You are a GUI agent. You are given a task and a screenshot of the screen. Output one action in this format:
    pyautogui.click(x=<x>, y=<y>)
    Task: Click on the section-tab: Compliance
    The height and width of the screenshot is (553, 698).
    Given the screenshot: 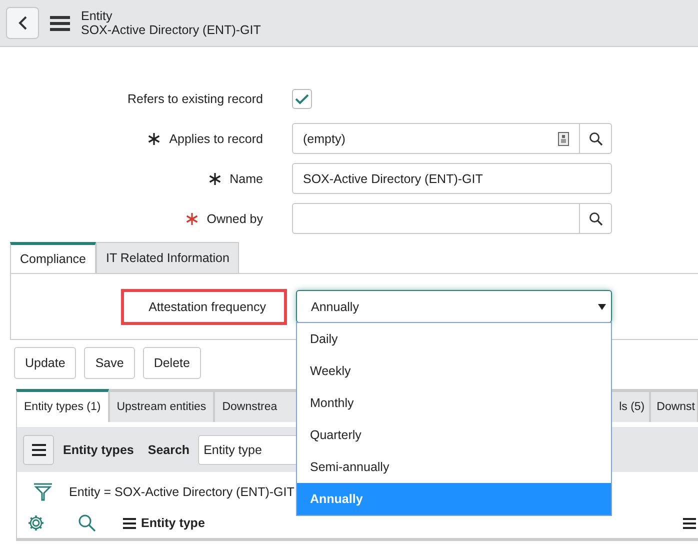 What is the action you would take?
    pyautogui.click(x=53, y=257)
    